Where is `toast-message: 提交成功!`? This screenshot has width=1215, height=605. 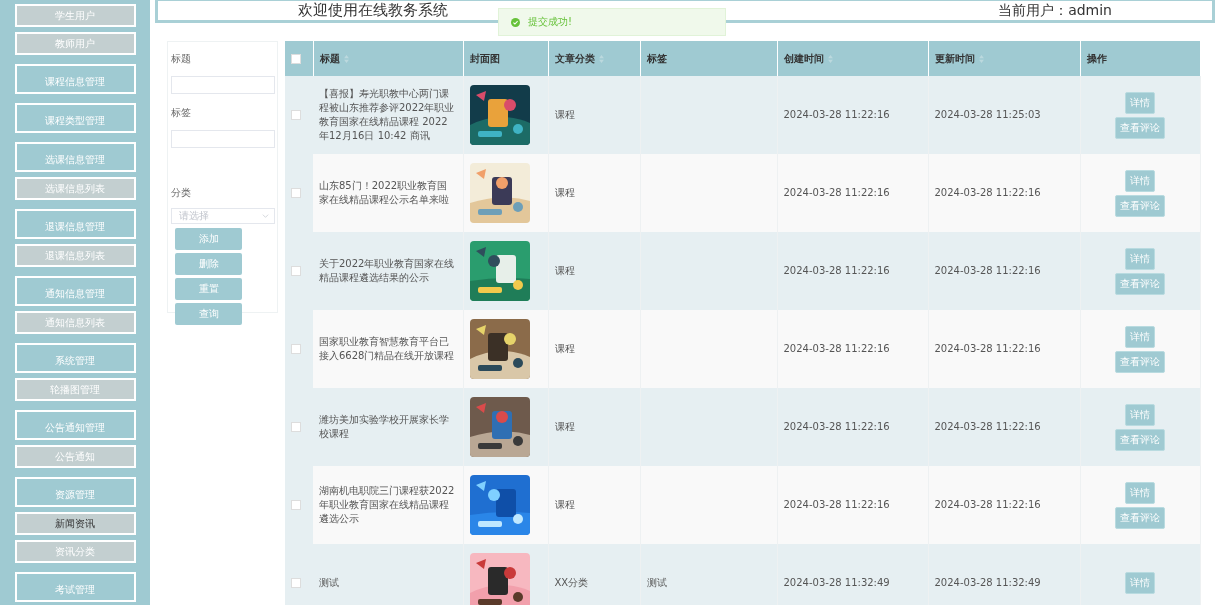
toast-message: 提交成功! is located at coordinates (550, 22).